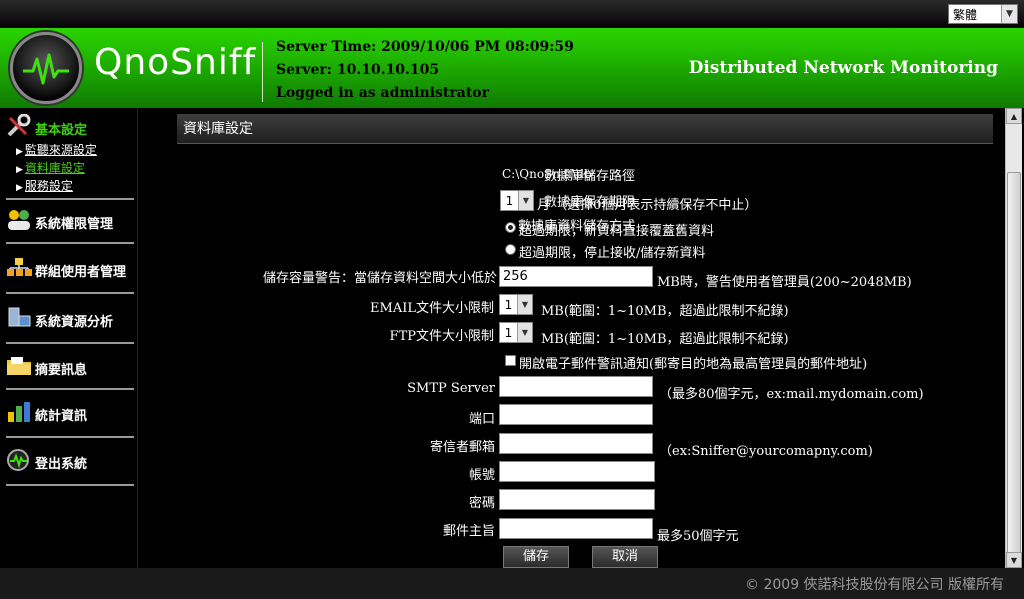 This screenshot has width=1024, height=599. I want to click on ftp-limit-select: 1 ▼, so click(516, 332).